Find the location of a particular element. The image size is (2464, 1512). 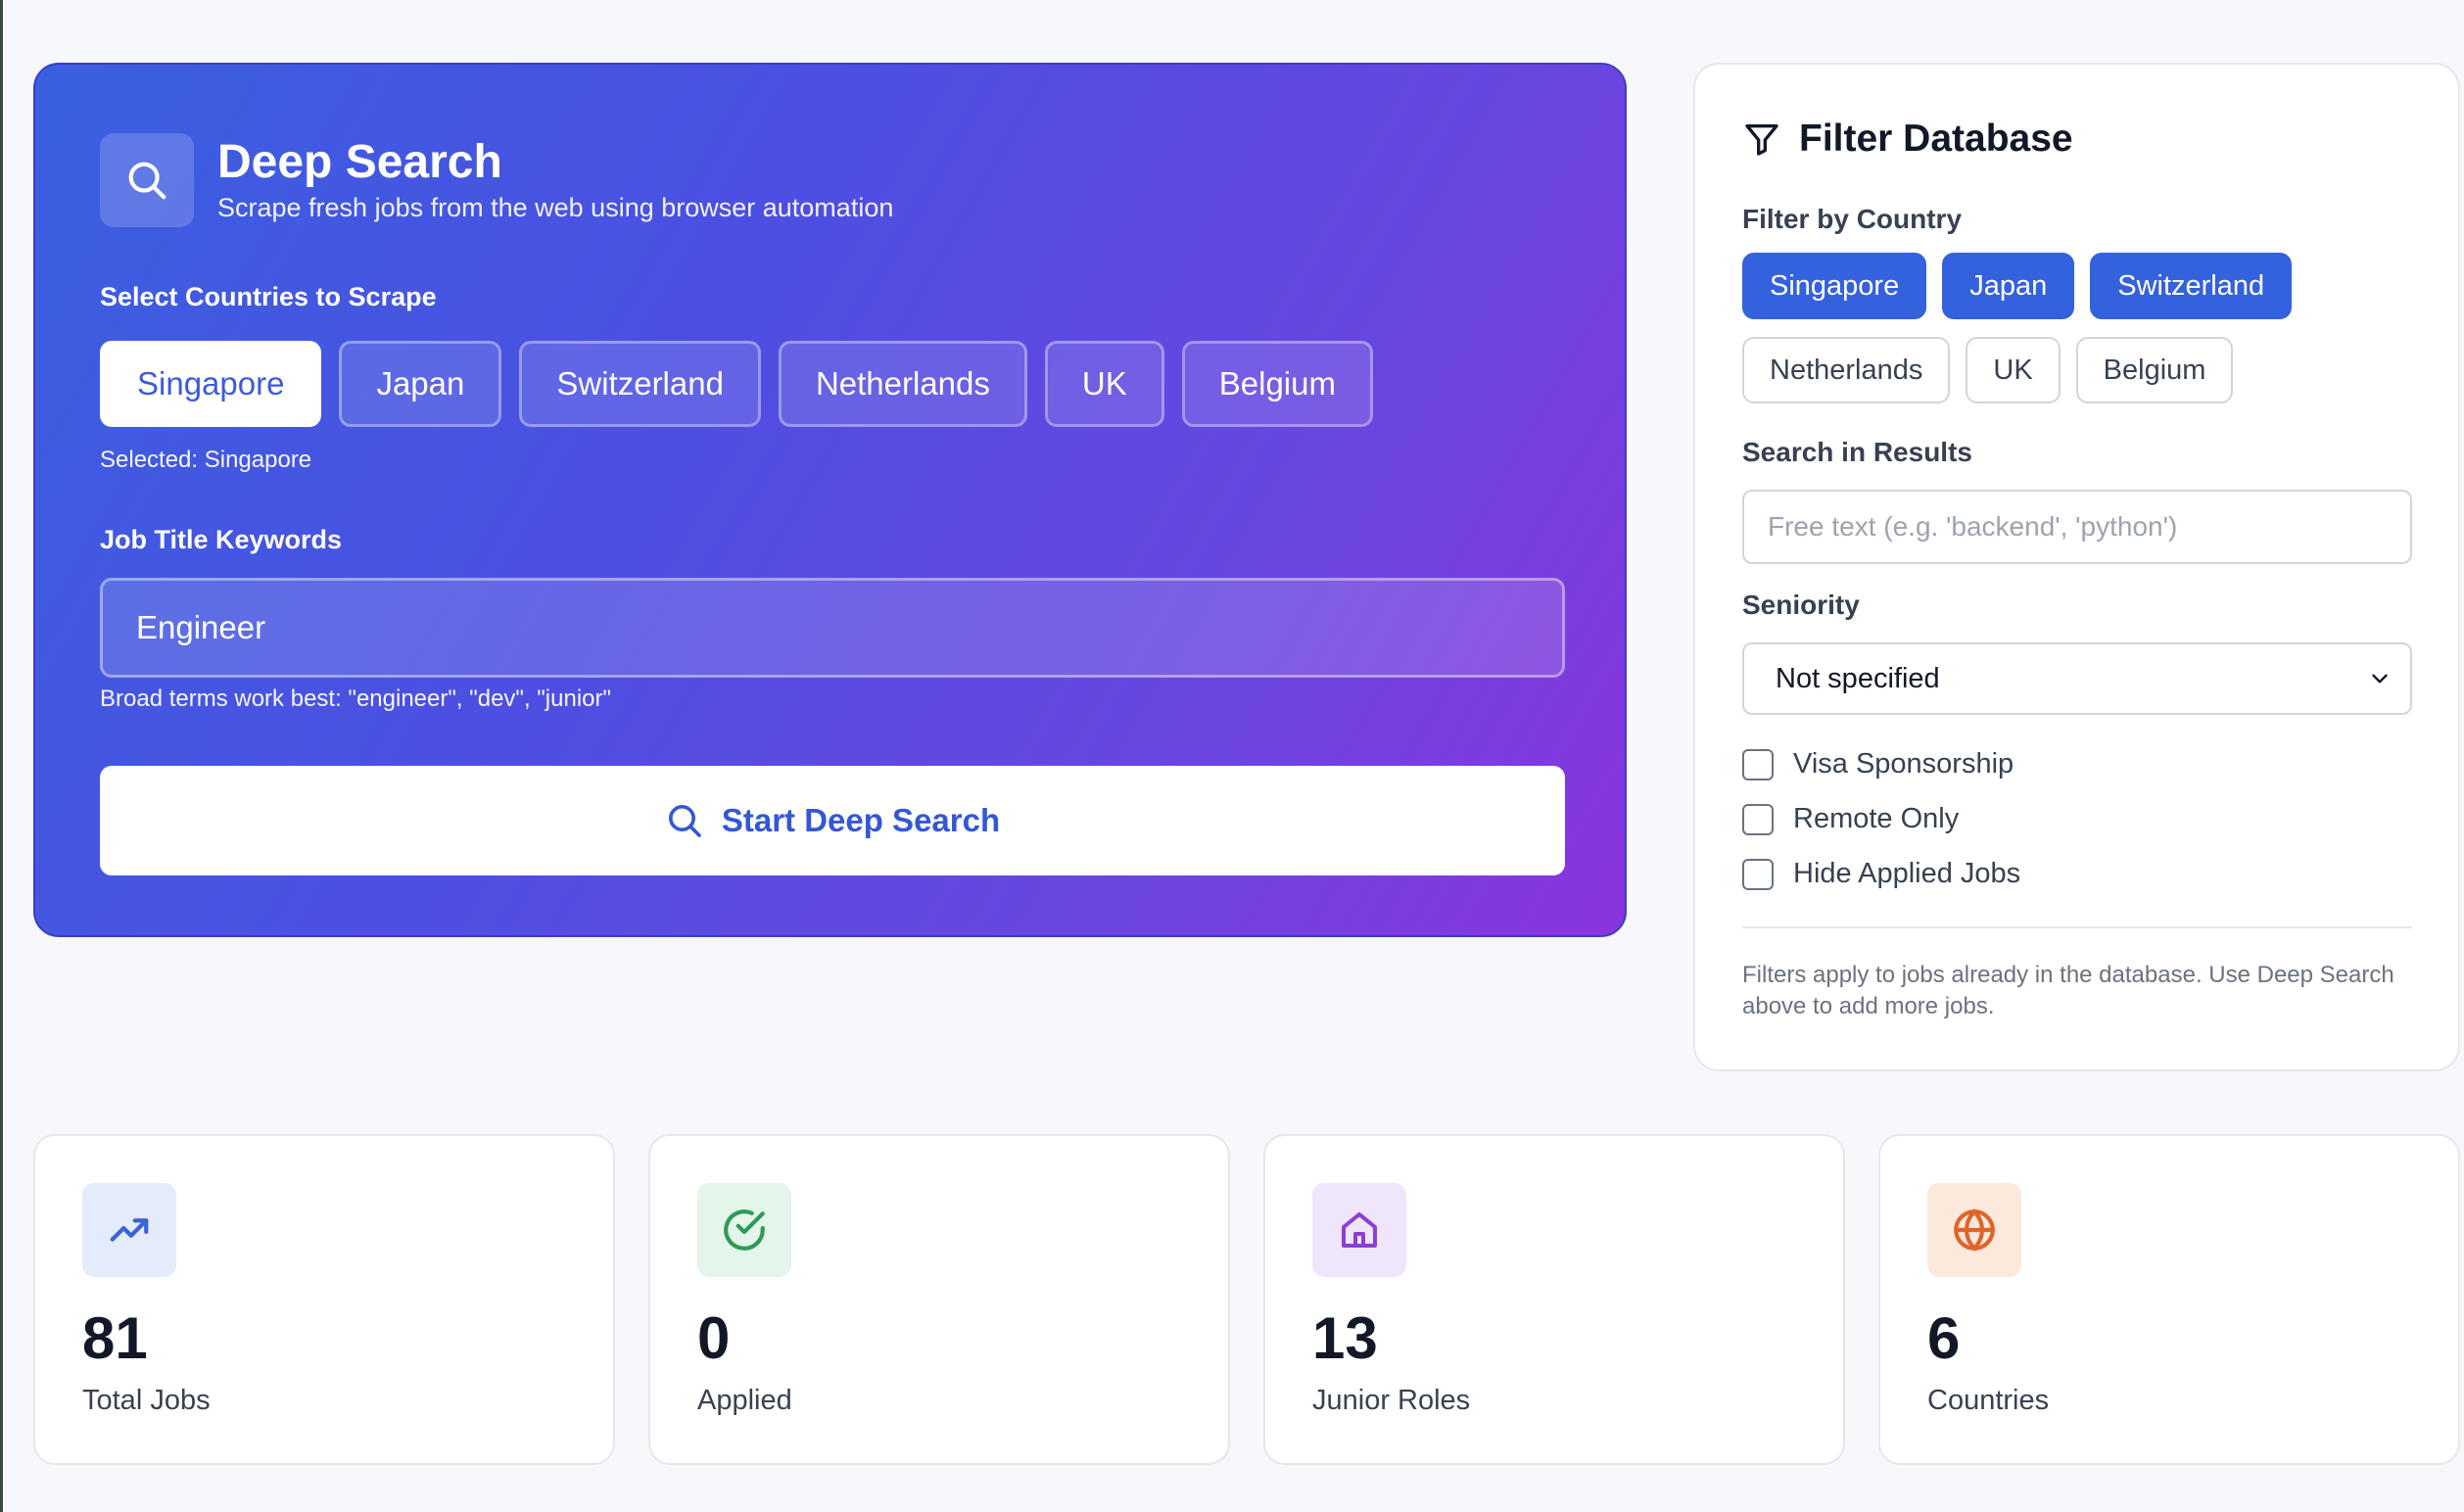

filter-country-uk: UK is located at coordinates (2013, 370).